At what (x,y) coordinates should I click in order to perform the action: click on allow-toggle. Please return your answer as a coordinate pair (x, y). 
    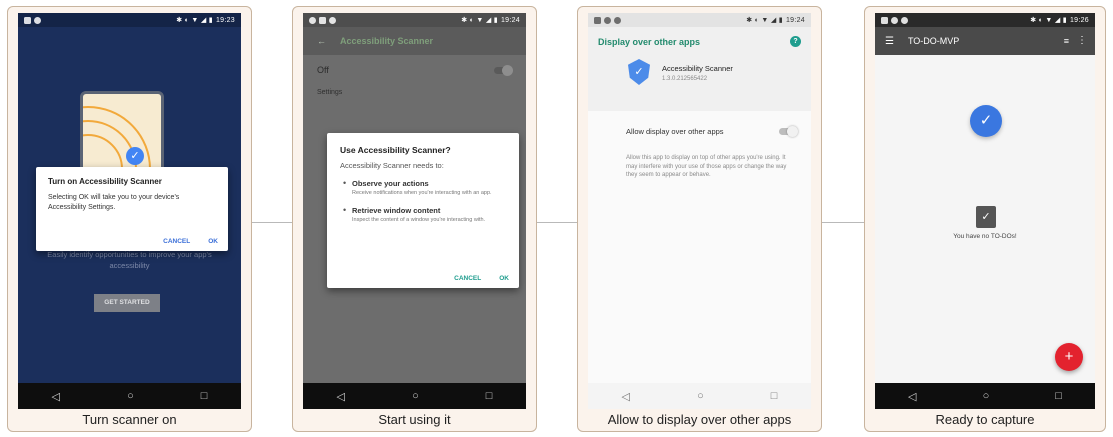
    Looking at the image, I should click on (788, 131).